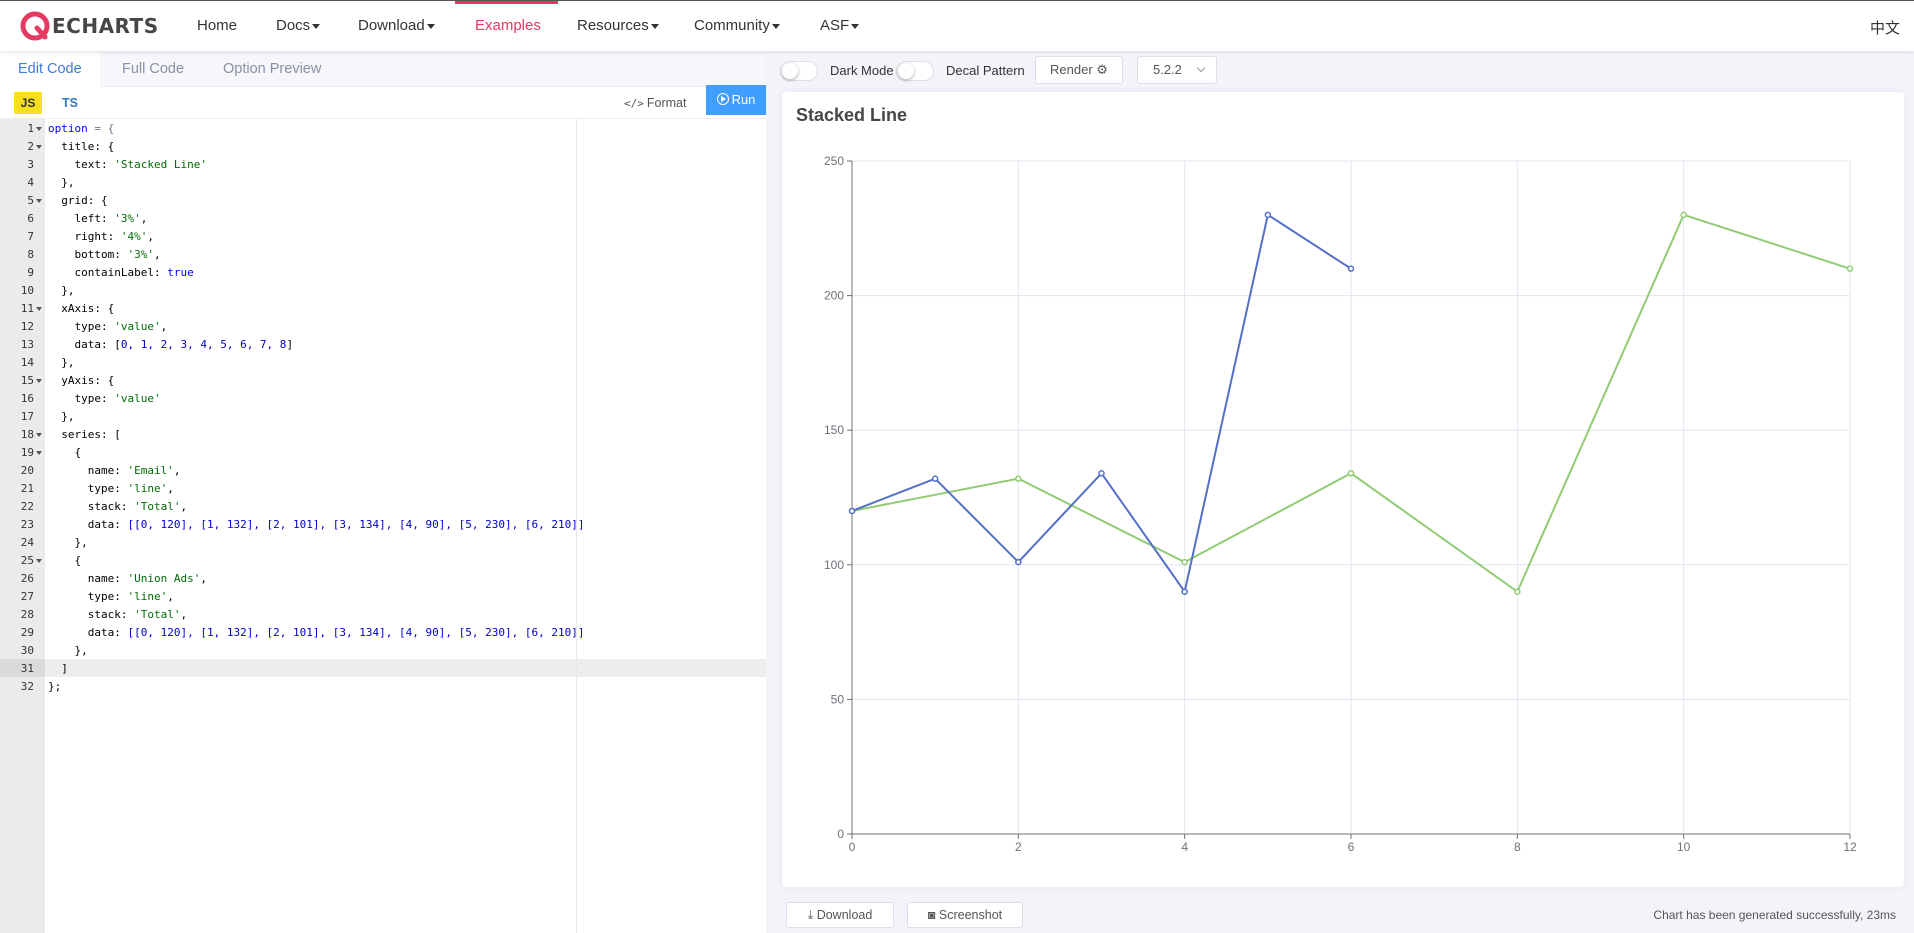 This screenshot has height=933, width=1914. I want to click on line-number: 12, so click(27, 326).